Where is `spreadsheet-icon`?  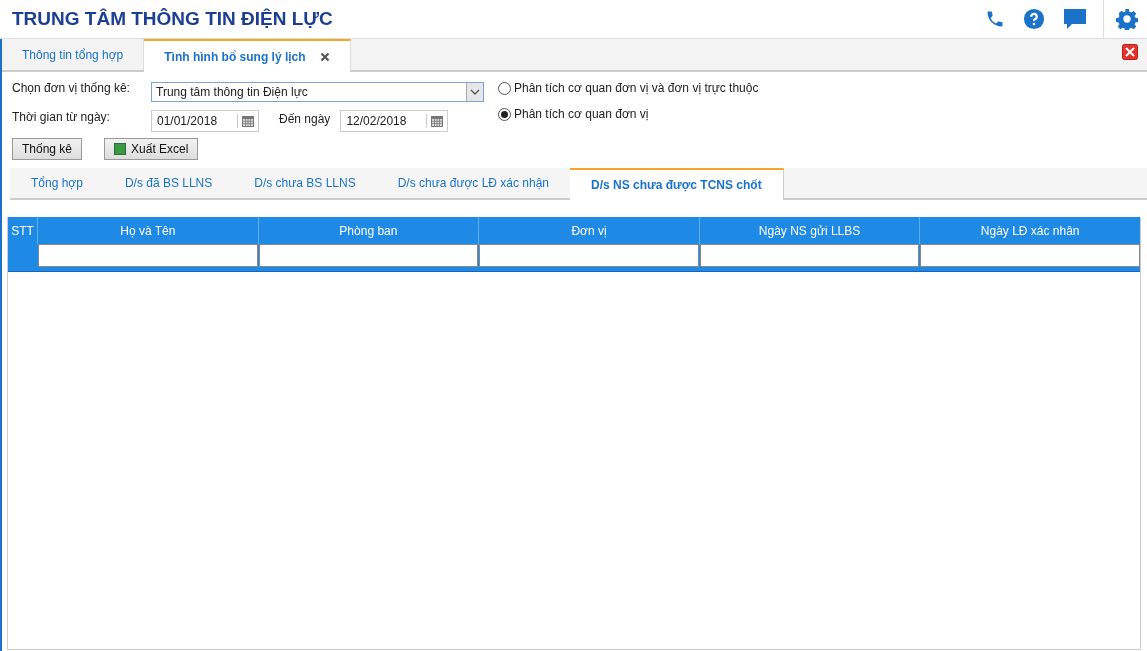
spreadsheet-icon is located at coordinates (120, 149).